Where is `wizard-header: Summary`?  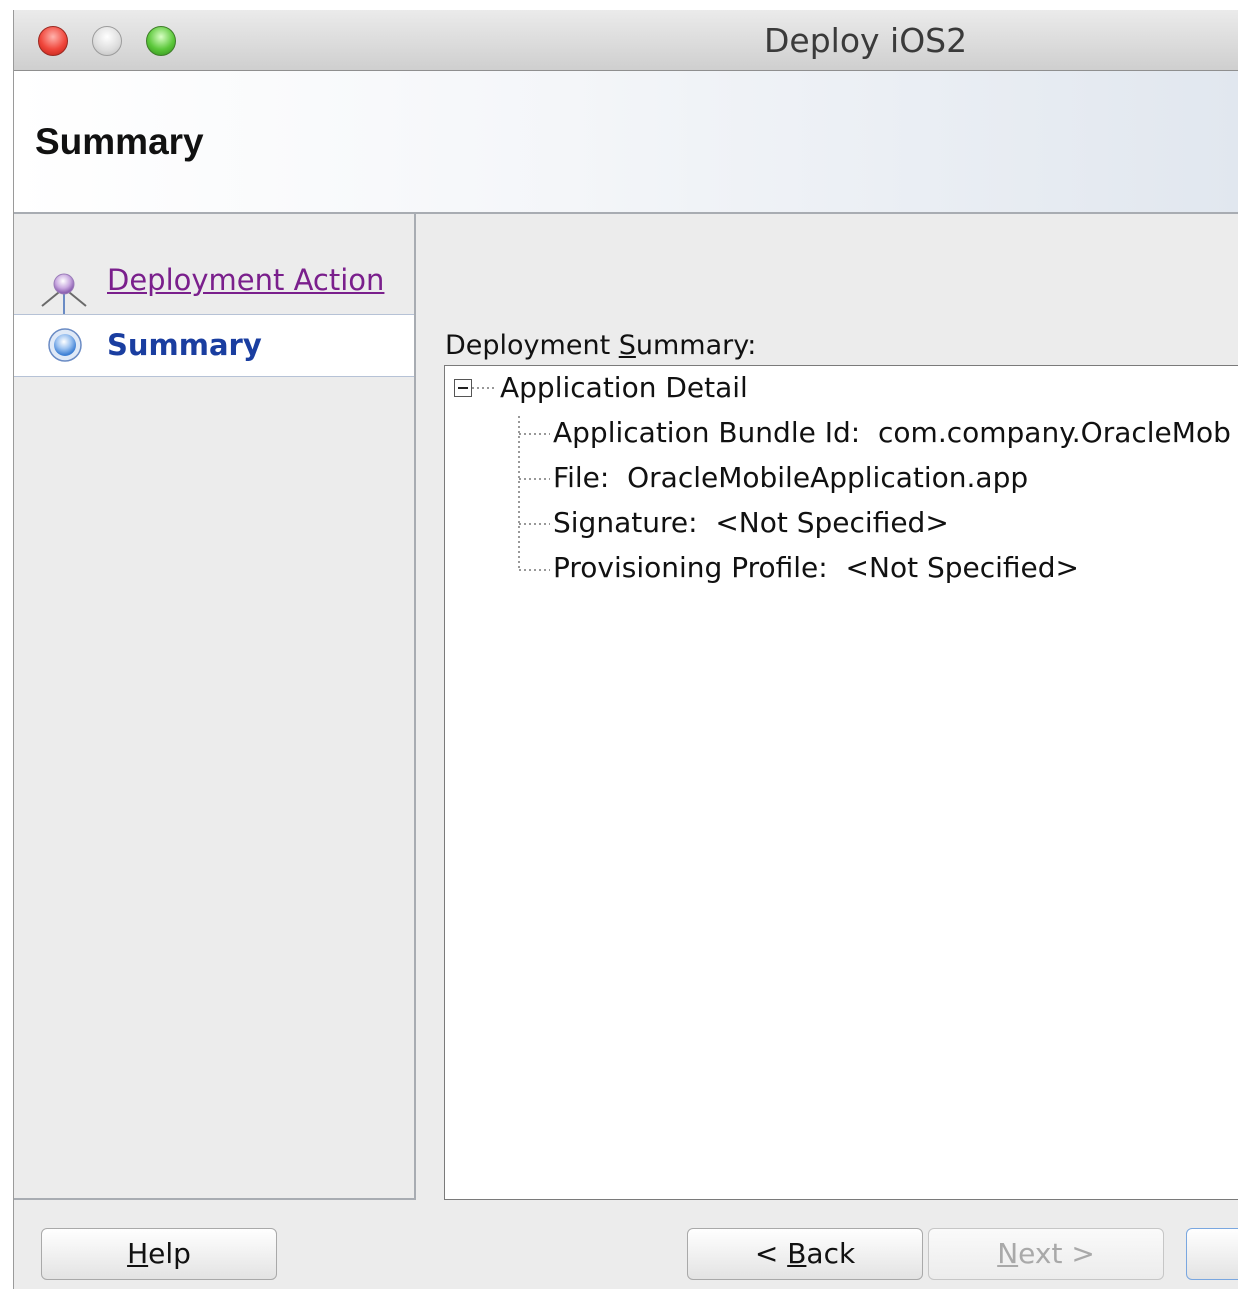 wizard-header: Summary is located at coordinates (626, 142).